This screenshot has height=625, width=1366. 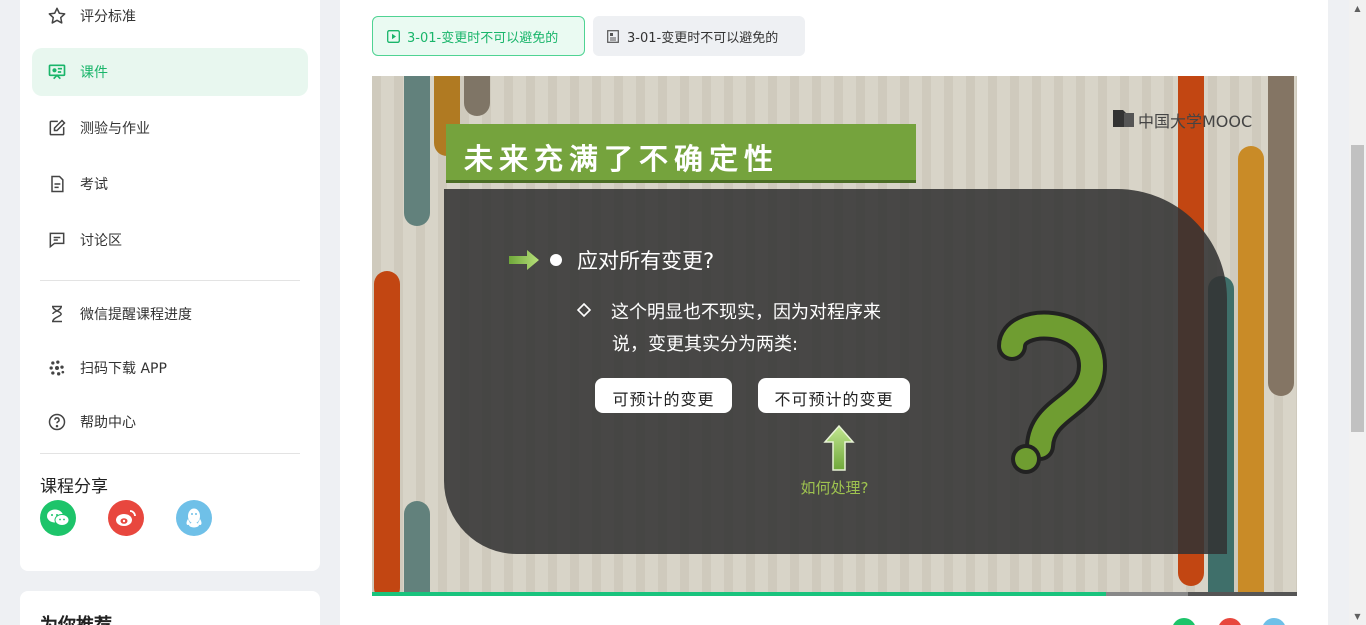 I want to click on sidebar-item-label: 讨论区, so click(x=101, y=241).